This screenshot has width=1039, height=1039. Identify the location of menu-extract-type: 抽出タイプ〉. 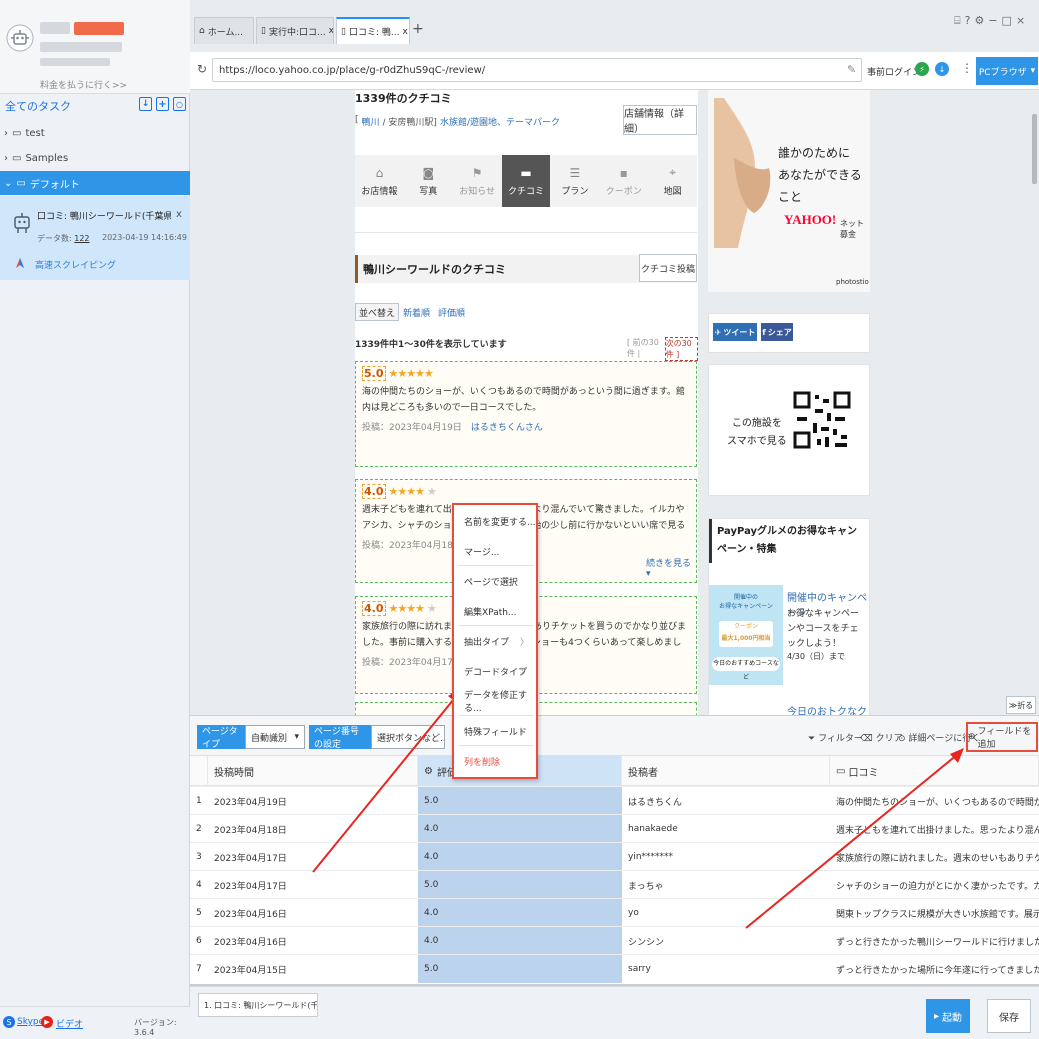
(495, 641).